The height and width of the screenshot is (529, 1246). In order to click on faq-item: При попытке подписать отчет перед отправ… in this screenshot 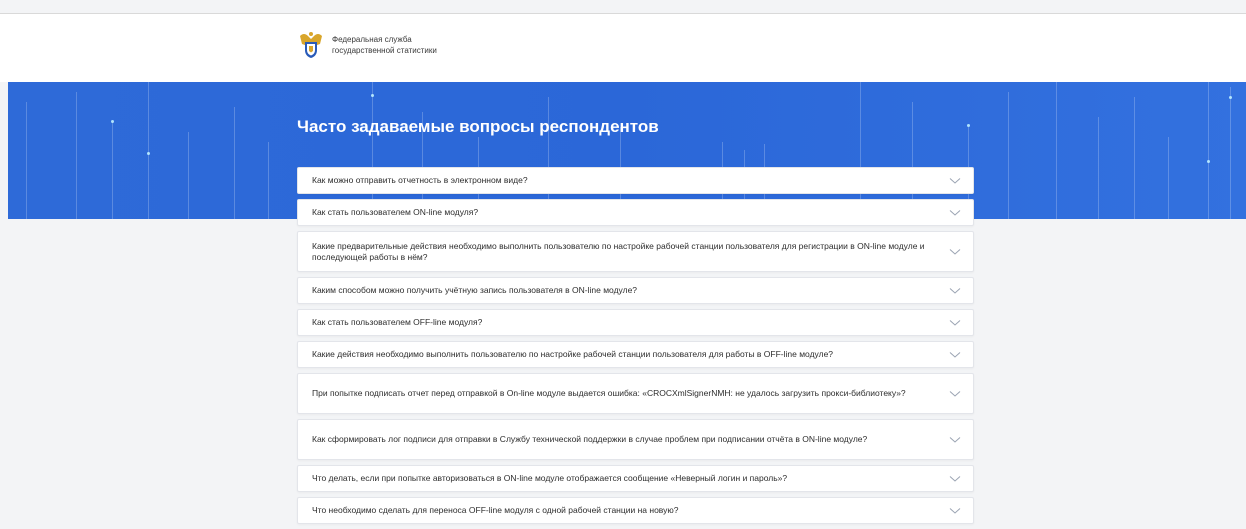, I will do `click(635, 393)`.